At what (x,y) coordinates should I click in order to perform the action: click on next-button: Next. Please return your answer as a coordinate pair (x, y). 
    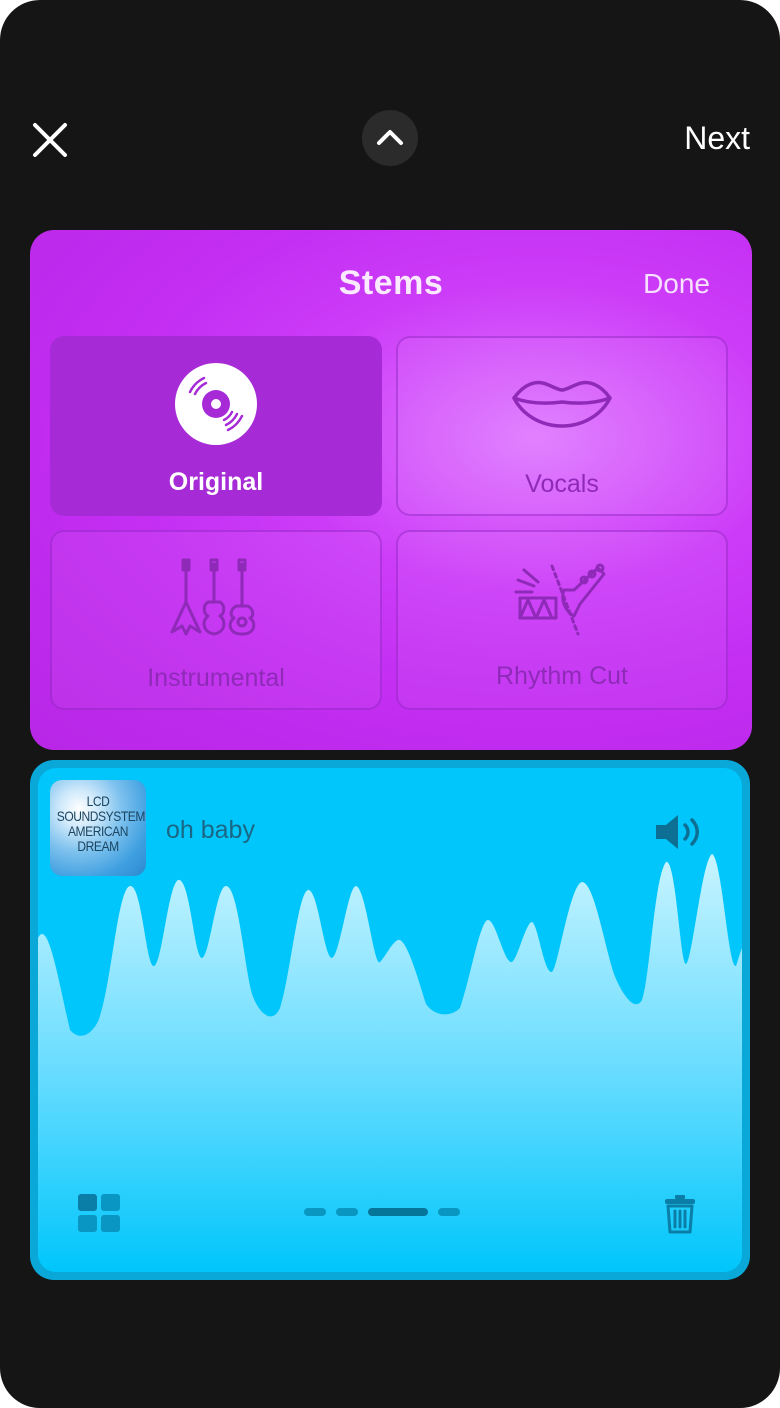
    Looking at the image, I should click on (717, 138).